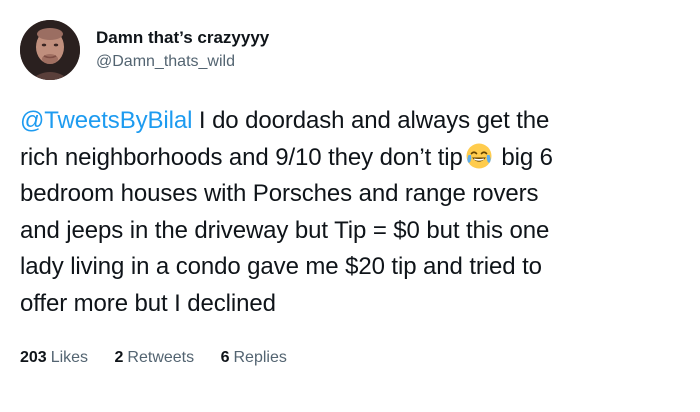 The width and height of the screenshot is (700, 412). What do you see at coordinates (165, 62) in the screenshot?
I see `author-handle: @Damn_thats_wild` at bounding box center [165, 62].